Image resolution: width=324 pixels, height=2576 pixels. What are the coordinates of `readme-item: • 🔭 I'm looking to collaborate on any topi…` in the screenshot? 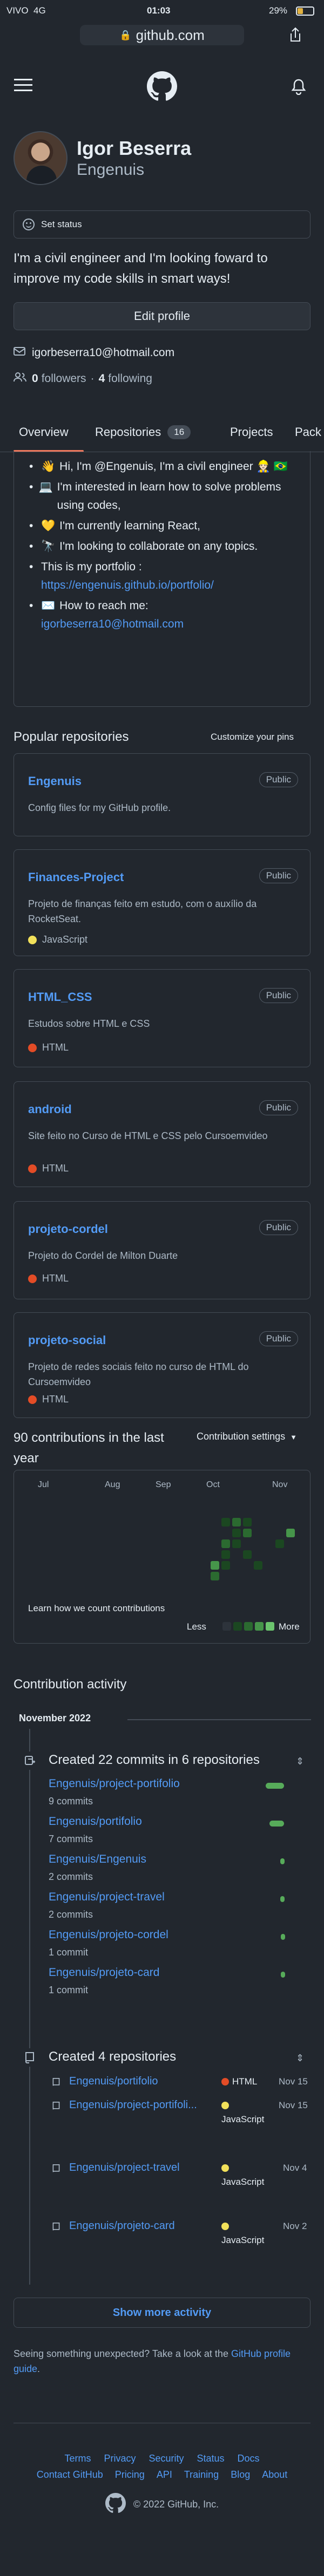 It's located at (159, 546).